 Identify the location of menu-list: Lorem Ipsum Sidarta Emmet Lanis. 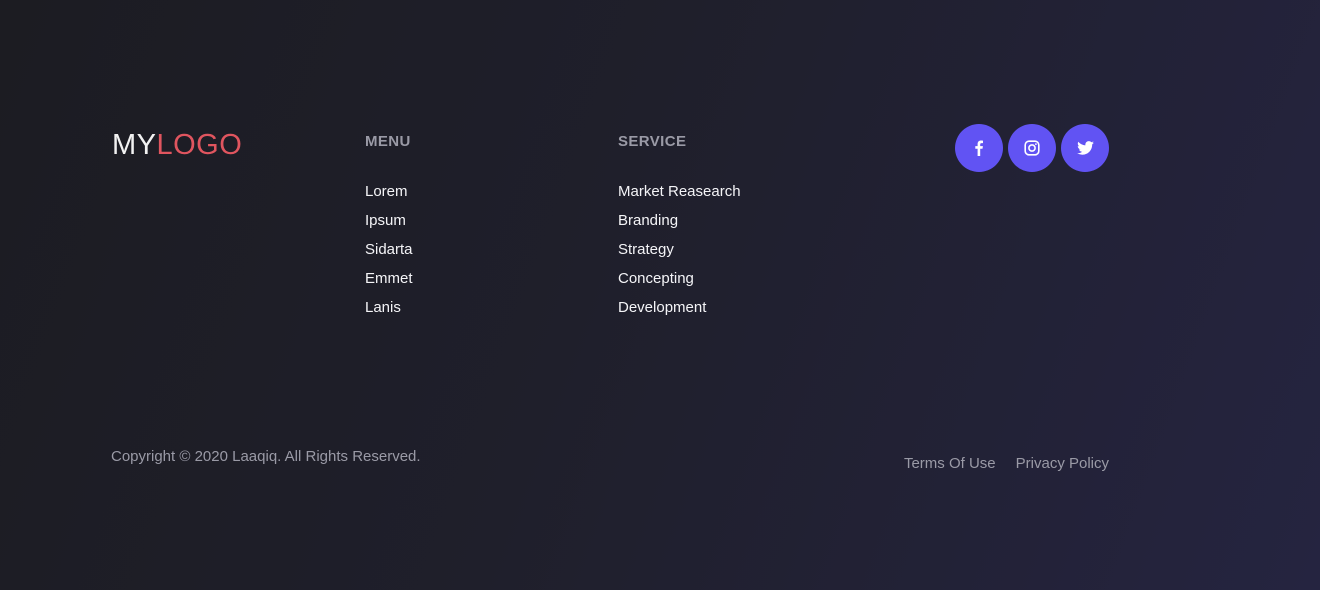
(389, 249).